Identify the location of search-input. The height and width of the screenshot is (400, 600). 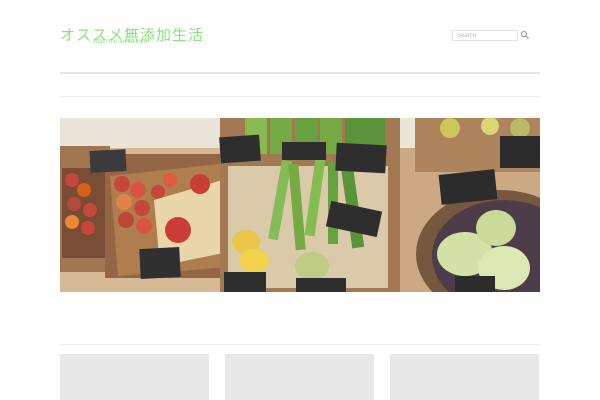
(485, 35).